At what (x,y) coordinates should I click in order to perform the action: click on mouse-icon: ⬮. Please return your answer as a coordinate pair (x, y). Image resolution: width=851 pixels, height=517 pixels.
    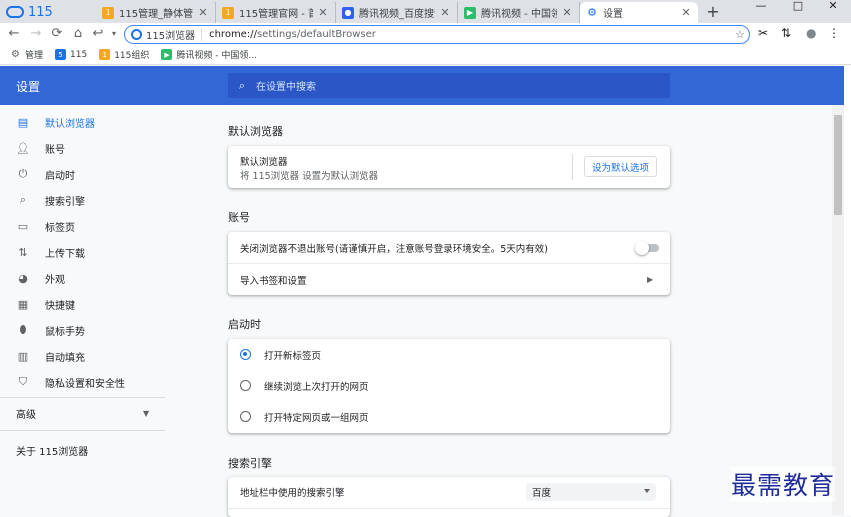
    Looking at the image, I should click on (23, 329).